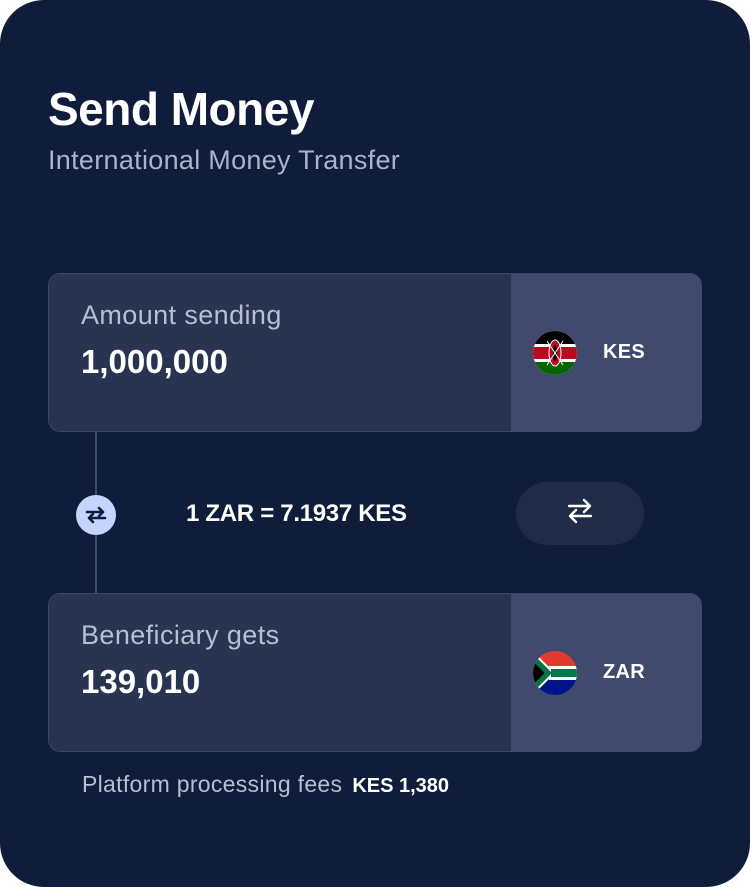  What do you see at coordinates (296, 682) in the screenshot?
I see `beneficiary-gets-value: 139,010` at bounding box center [296, 682].